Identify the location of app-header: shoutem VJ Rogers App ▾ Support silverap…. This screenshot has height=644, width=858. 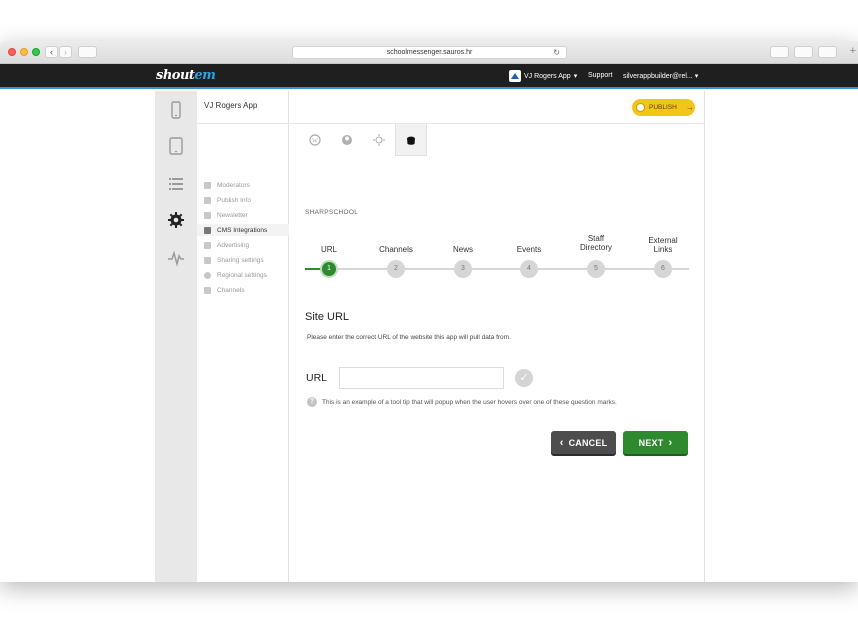
(429, 76).